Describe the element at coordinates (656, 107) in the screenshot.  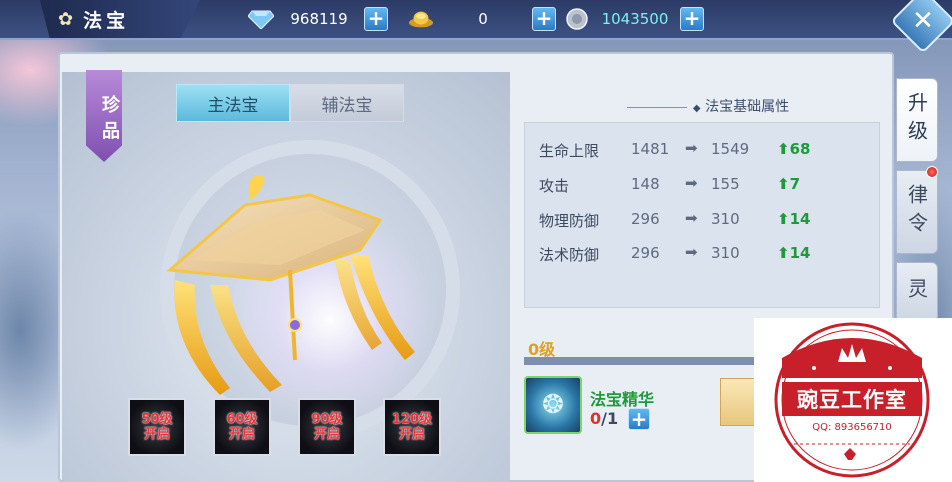
I see `divider-left` at that location.